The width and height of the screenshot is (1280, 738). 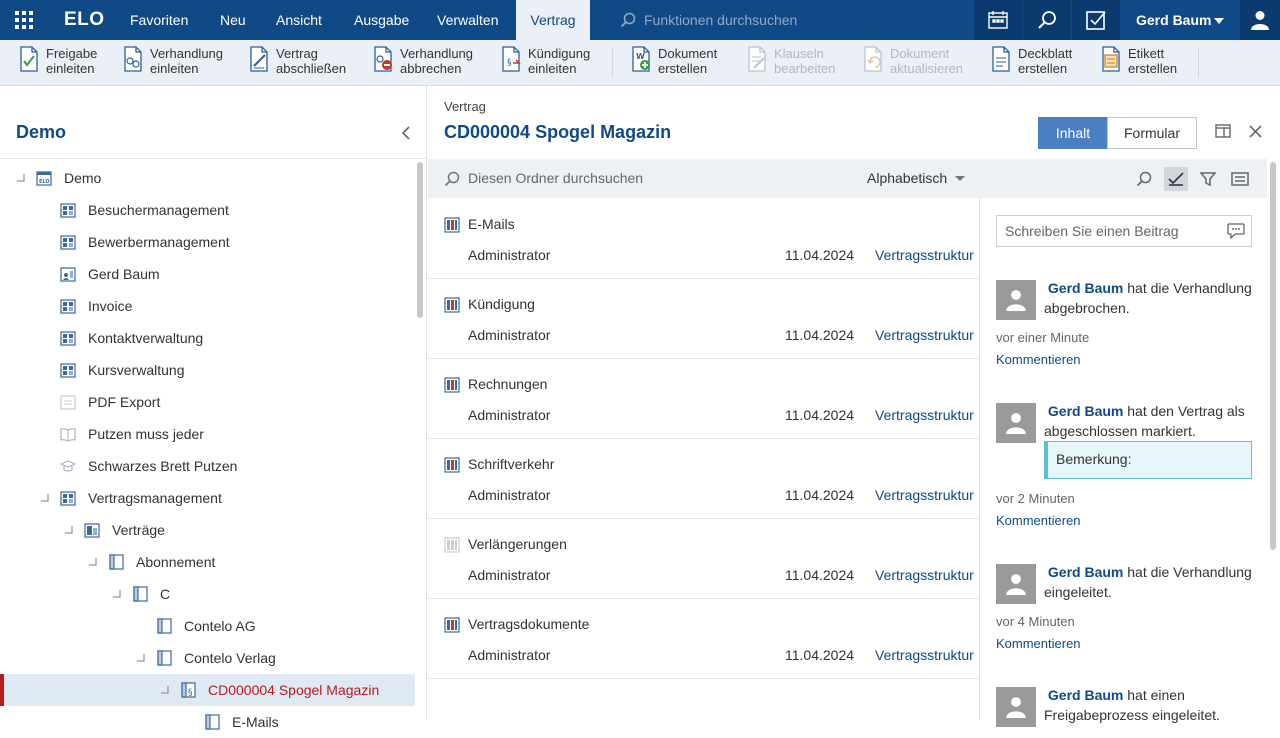 What do you see at coordinates (57, 63) in the screenshot?
I see `ribbon-button-0: Freigabe einleiten` at bounding box center [57, 63].